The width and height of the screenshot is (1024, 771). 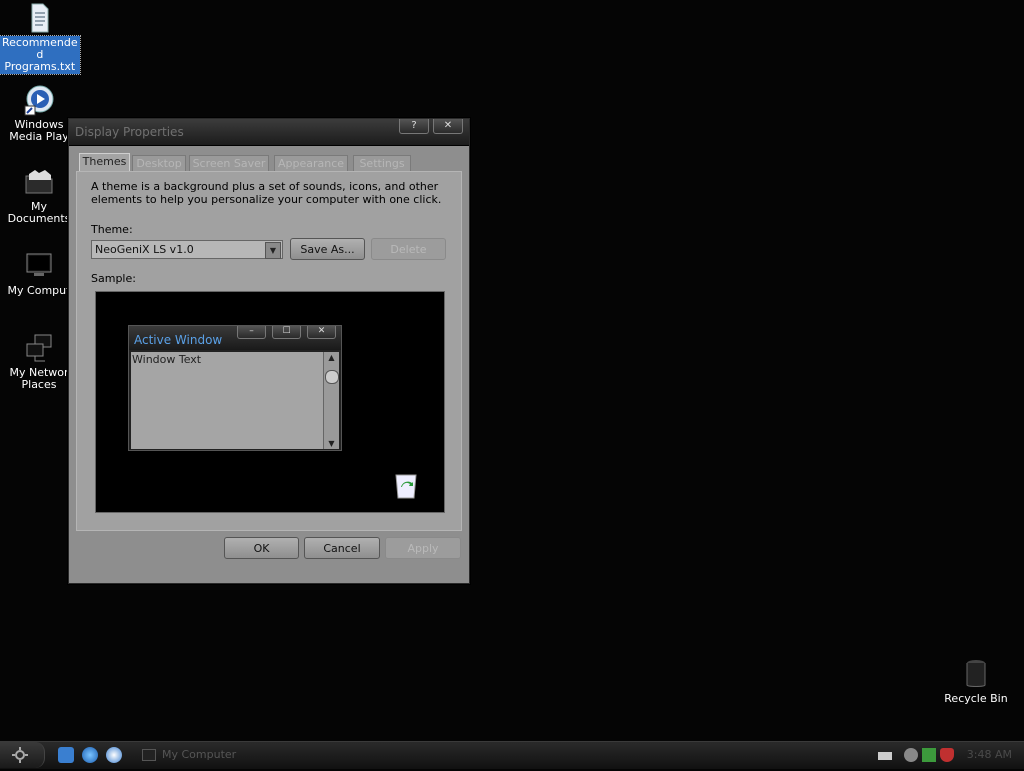 I want to click on close-button: ✕, so click(x=448, y=126).